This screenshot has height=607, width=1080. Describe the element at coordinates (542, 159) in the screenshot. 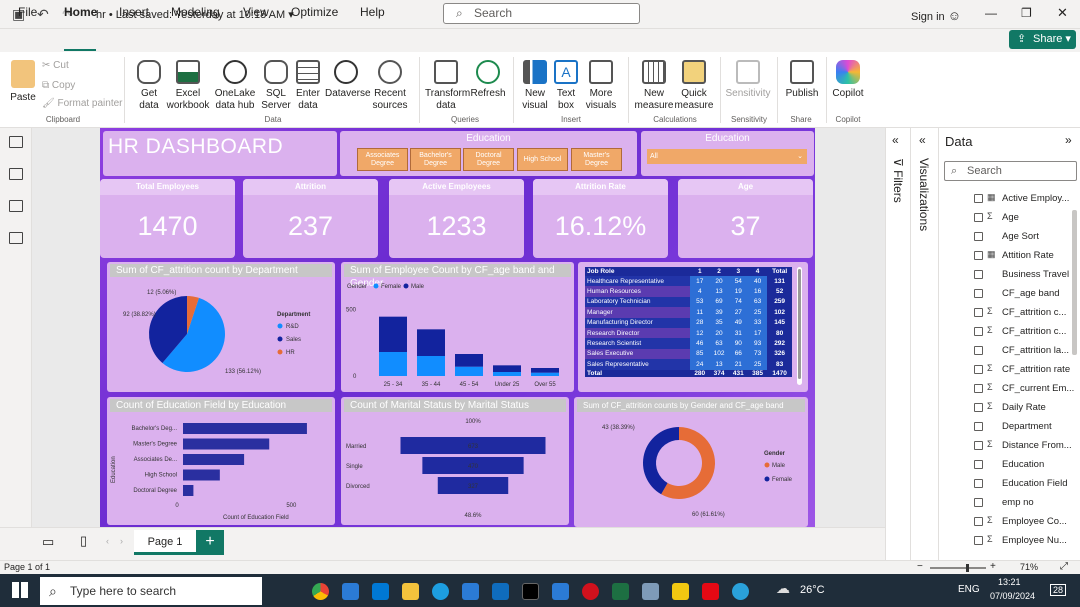

I see `education-option: High School` at that location.